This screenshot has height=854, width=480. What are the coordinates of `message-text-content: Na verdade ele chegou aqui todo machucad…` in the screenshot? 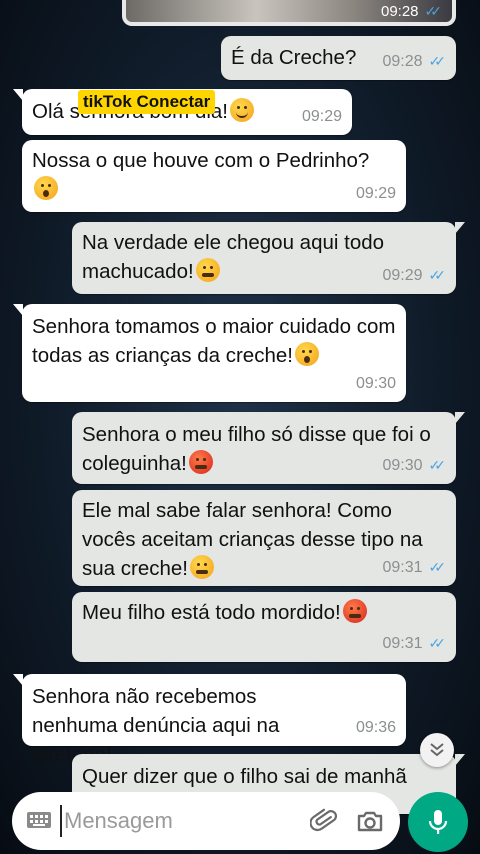 It's located at (233, 257).